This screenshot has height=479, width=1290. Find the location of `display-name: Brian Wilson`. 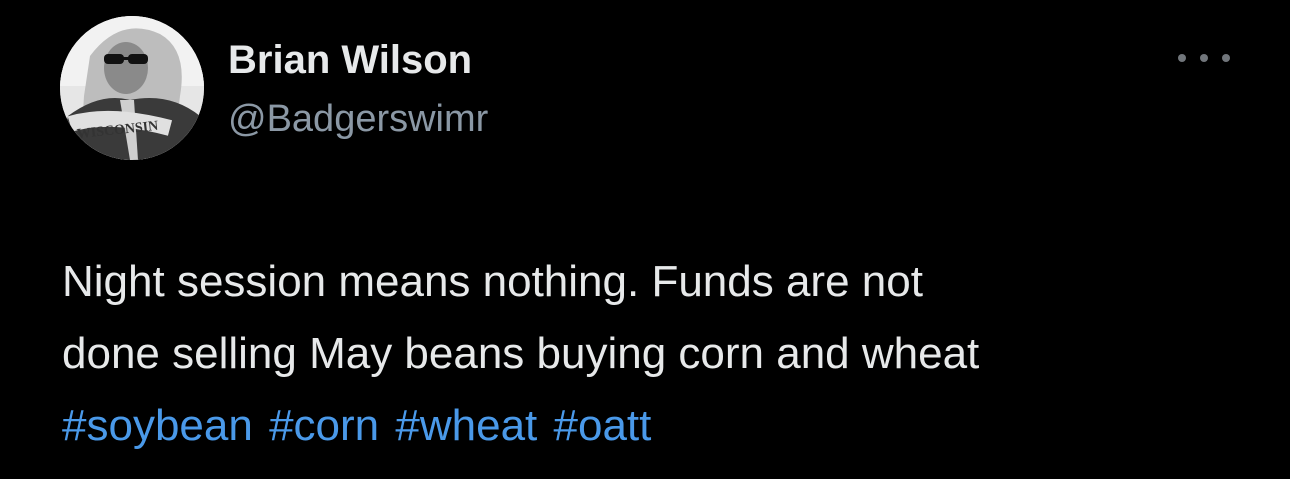

display-name: Brian Wilson is located at coordinates (350, 60).